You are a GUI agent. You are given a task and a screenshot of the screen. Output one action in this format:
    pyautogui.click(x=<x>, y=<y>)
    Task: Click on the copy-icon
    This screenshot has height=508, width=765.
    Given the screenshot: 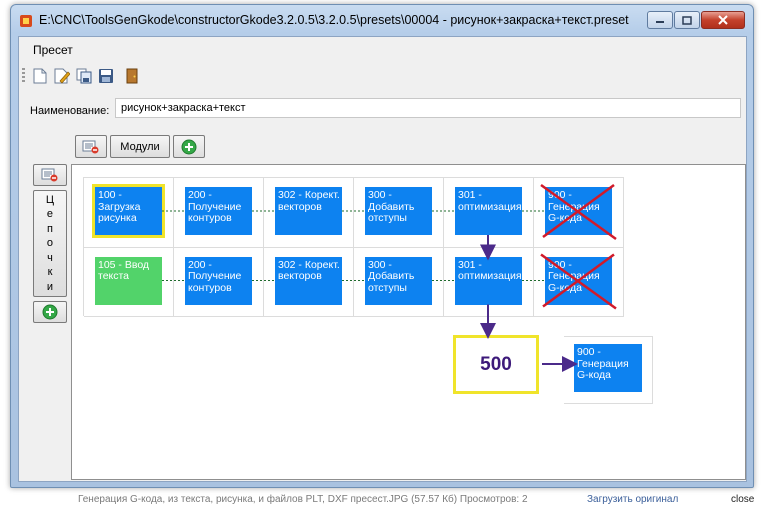 What is the action you would take?
    pyautogui.click(x=84, y=76)
    